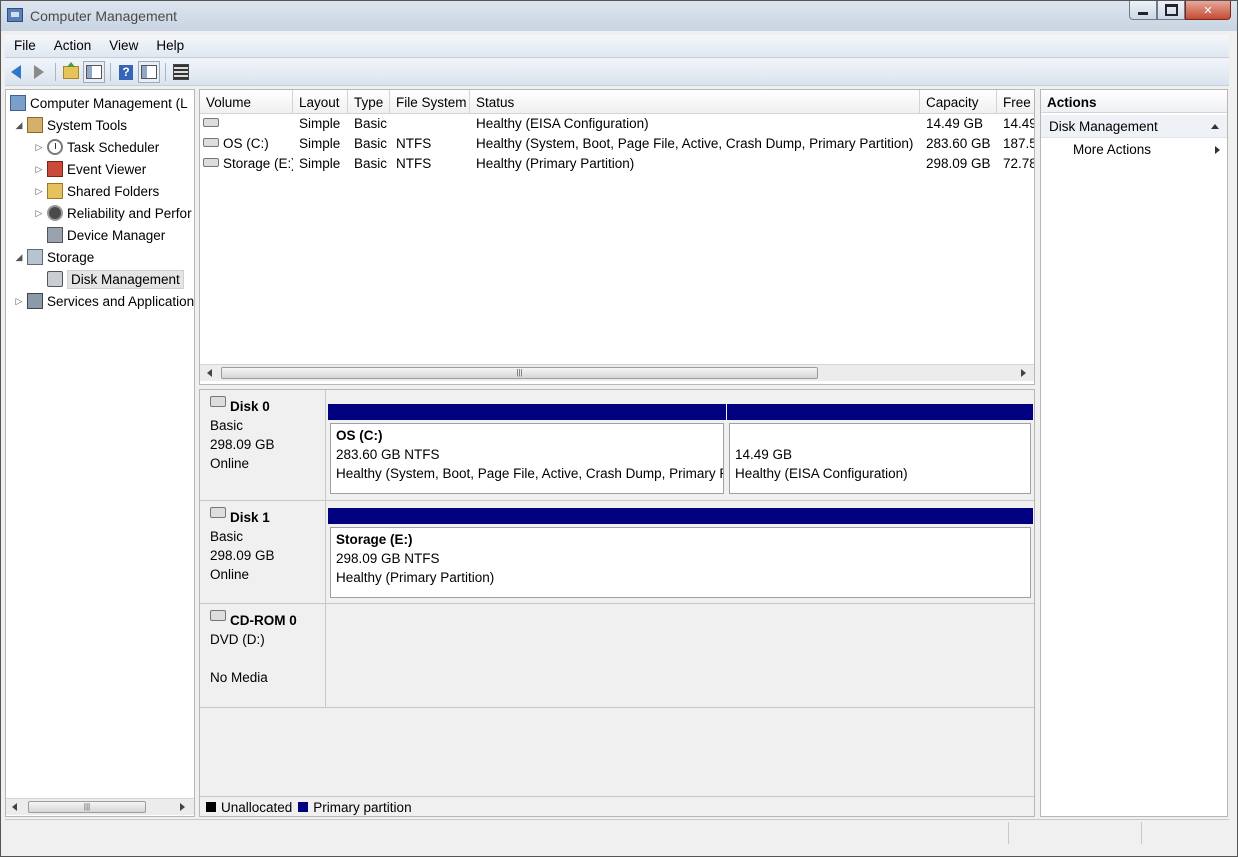 Image resolution: width=1238 pixels, height=857 pixels. Describe the element at coordinates (680, 516) in the screenshot. I see `primary-partition-bar` at that location.